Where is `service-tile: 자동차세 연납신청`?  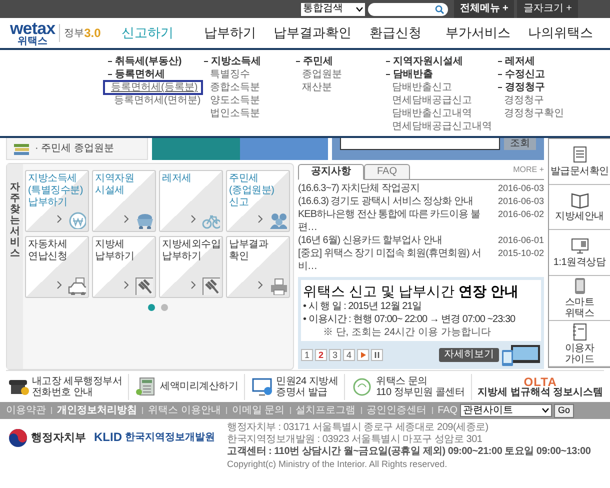
service-tile: 자동차세 연납신청 is located at coordinates (57, 267).